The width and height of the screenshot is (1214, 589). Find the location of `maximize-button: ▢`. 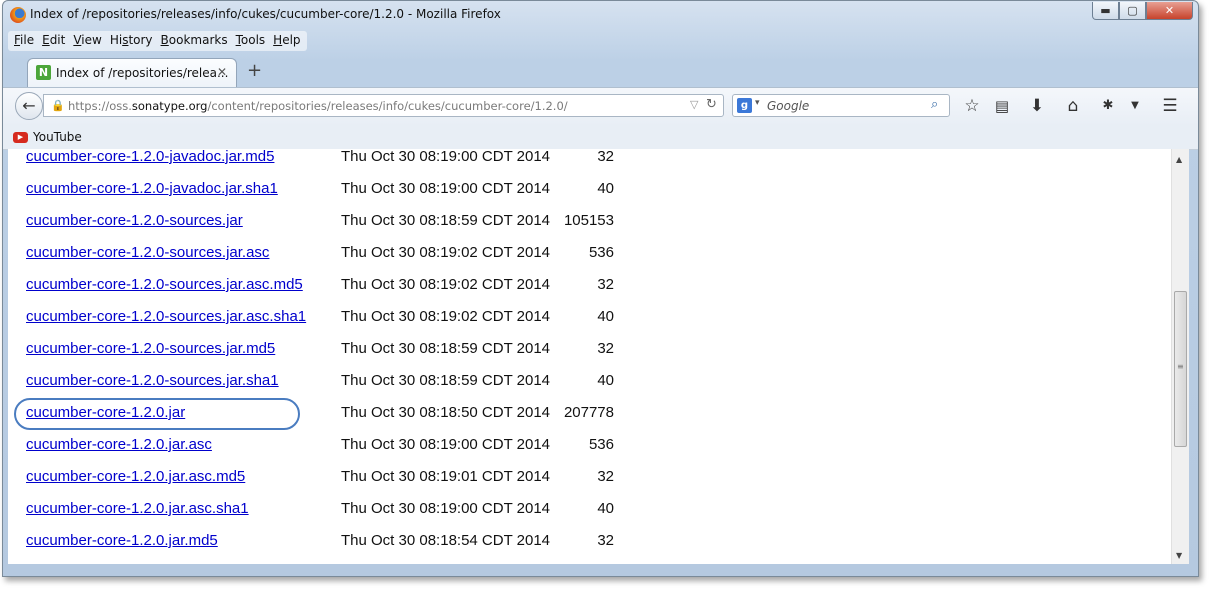

maximize-button: ▢ is located at coordinates (1132, 11).